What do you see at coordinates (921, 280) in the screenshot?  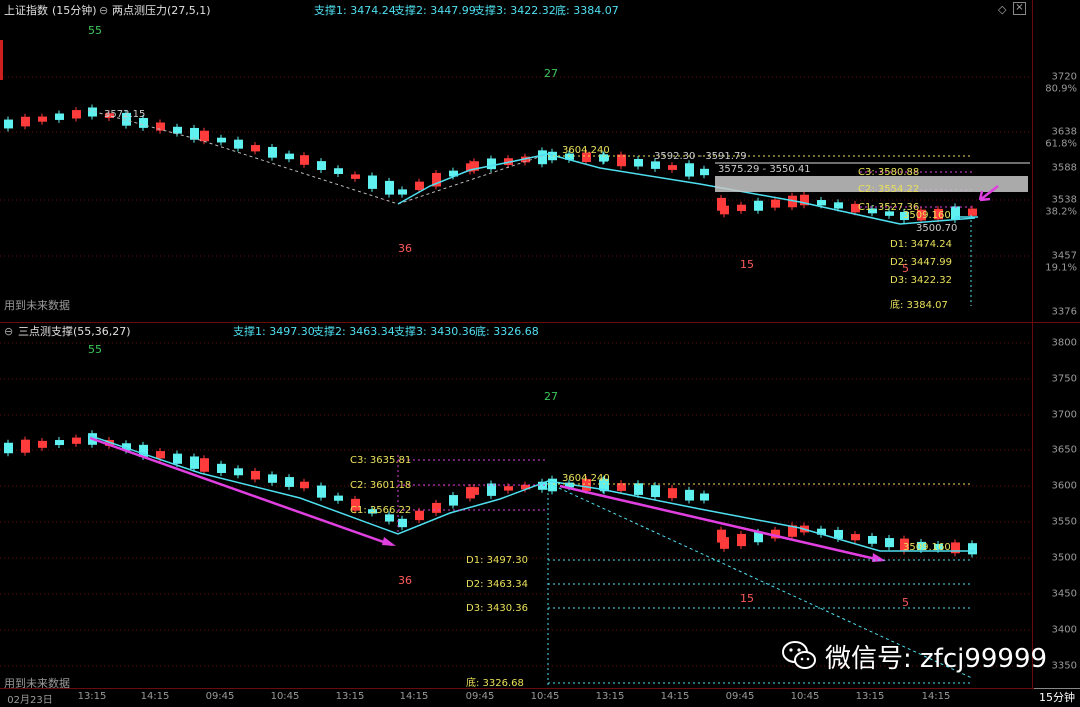 I see `d3-label: D3: 3422.32` at bounding box center [921, 280].